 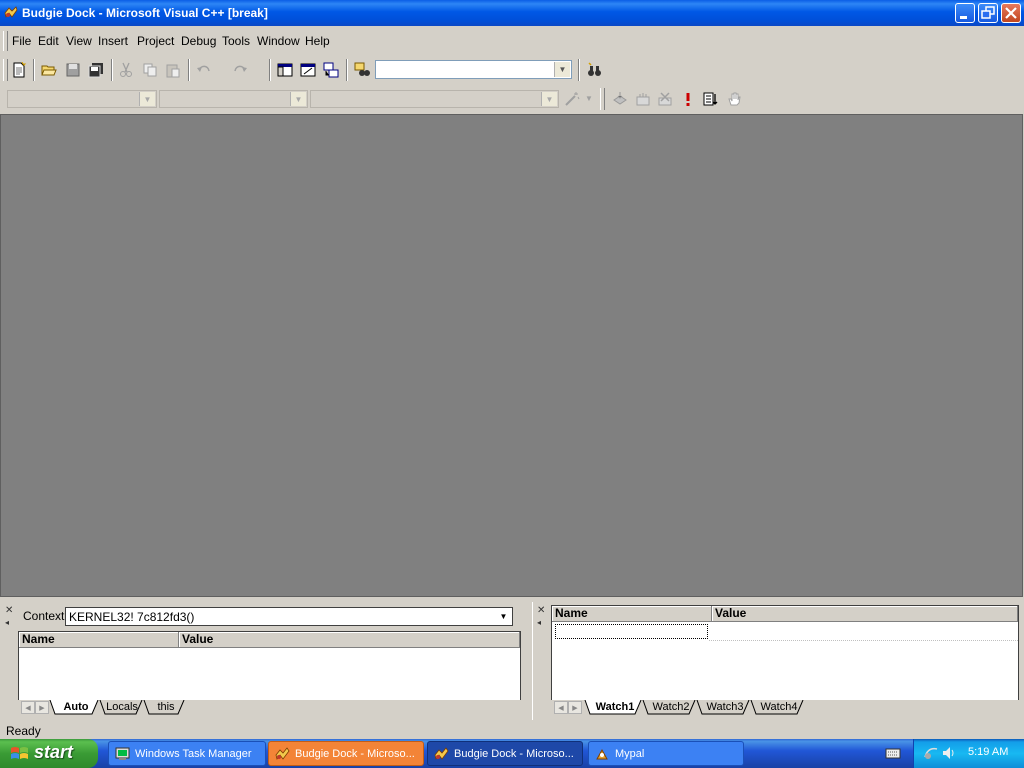 What do you see at coordinates (602, 99) in the screenshot?
I see `build-toolbar-grip` at bounding box center [602, 99].